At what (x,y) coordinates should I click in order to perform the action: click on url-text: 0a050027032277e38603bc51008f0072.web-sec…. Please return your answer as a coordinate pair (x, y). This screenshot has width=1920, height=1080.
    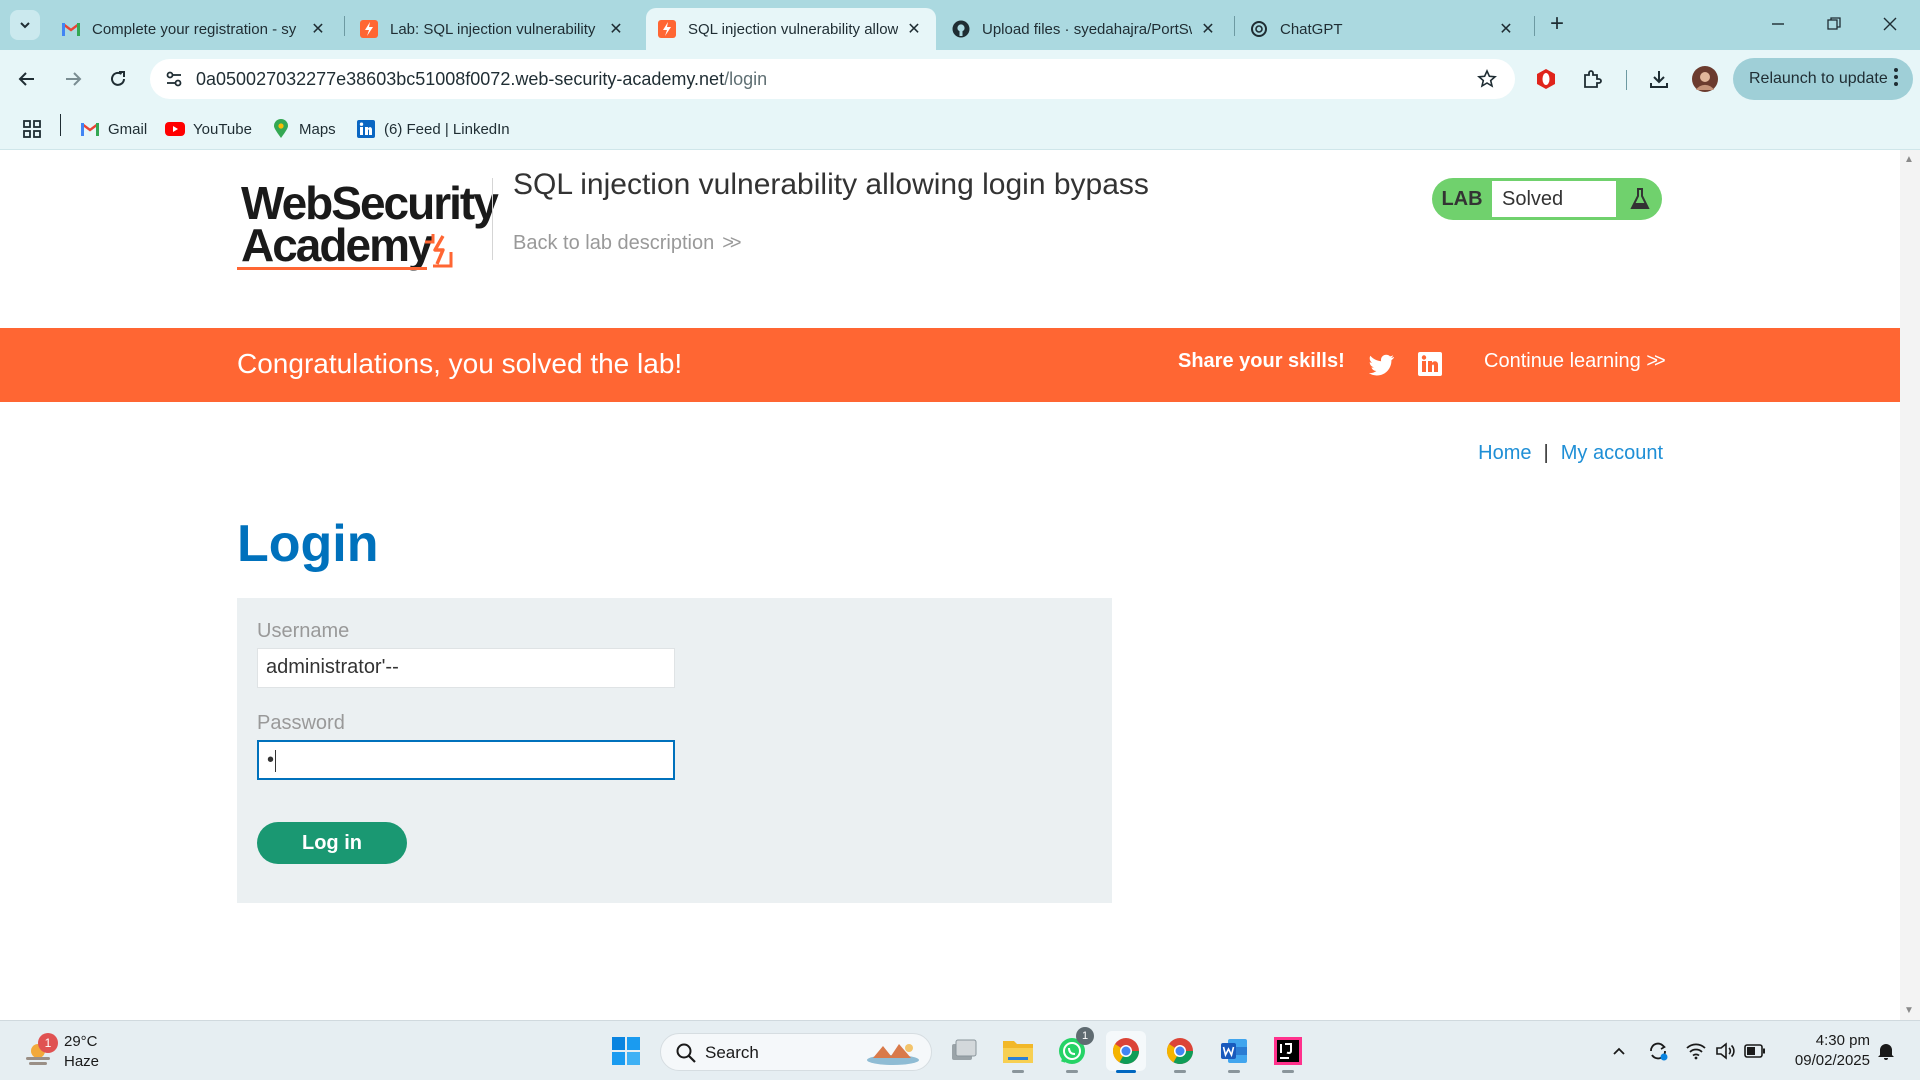
    Looking at the image, I should click on (481, 79).